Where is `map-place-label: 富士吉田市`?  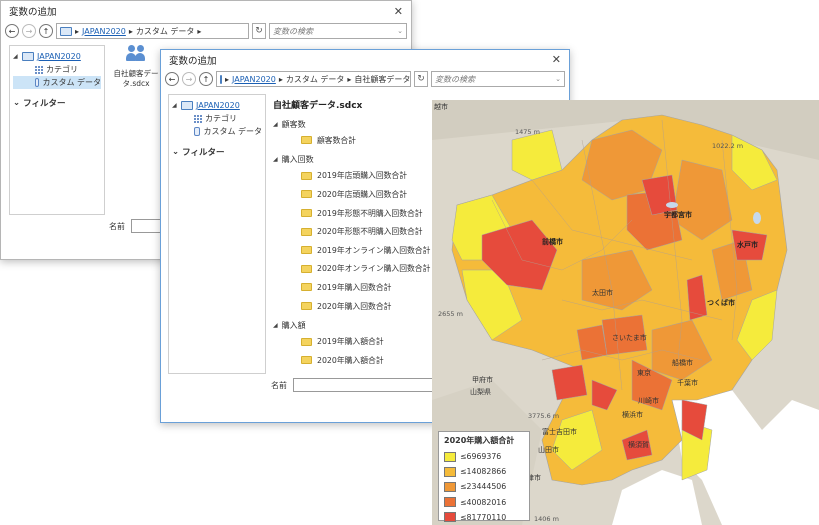
map-place-label: 富士吉田市 is located at coordinates (559, 432).